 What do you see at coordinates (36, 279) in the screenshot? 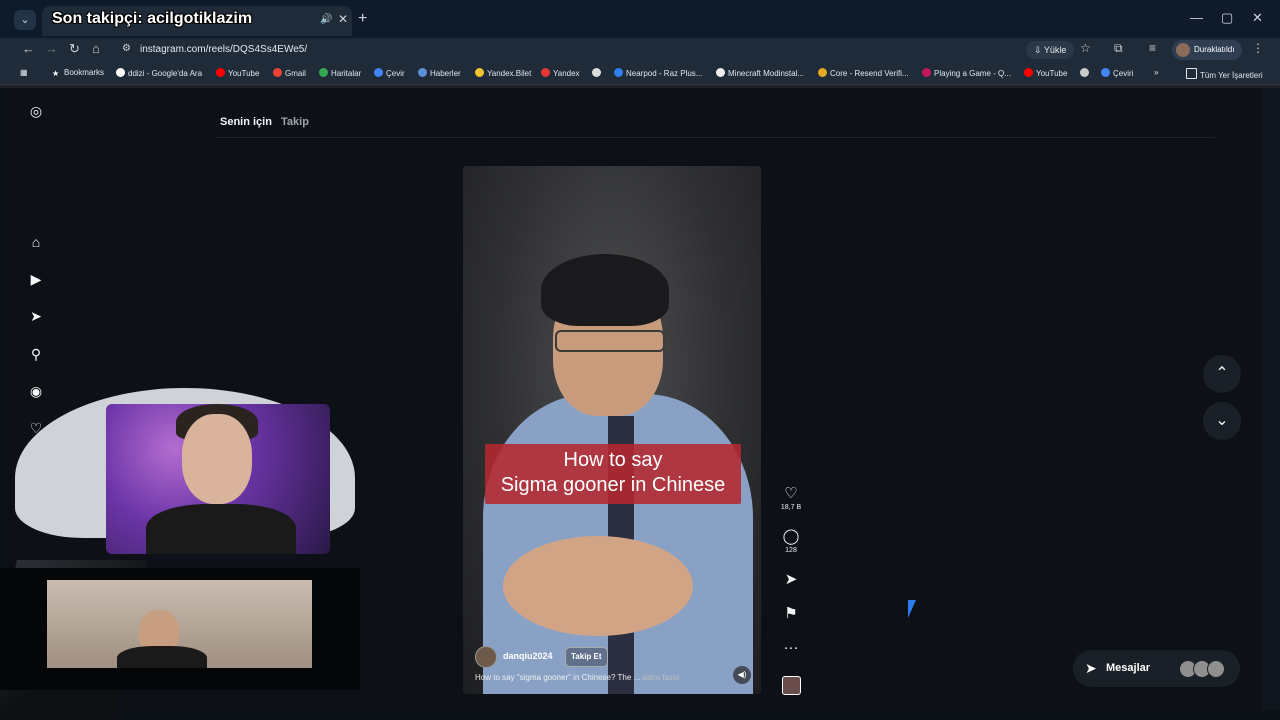
I see `reels-nav-icon: ▶` at bounding box center [36, 279].